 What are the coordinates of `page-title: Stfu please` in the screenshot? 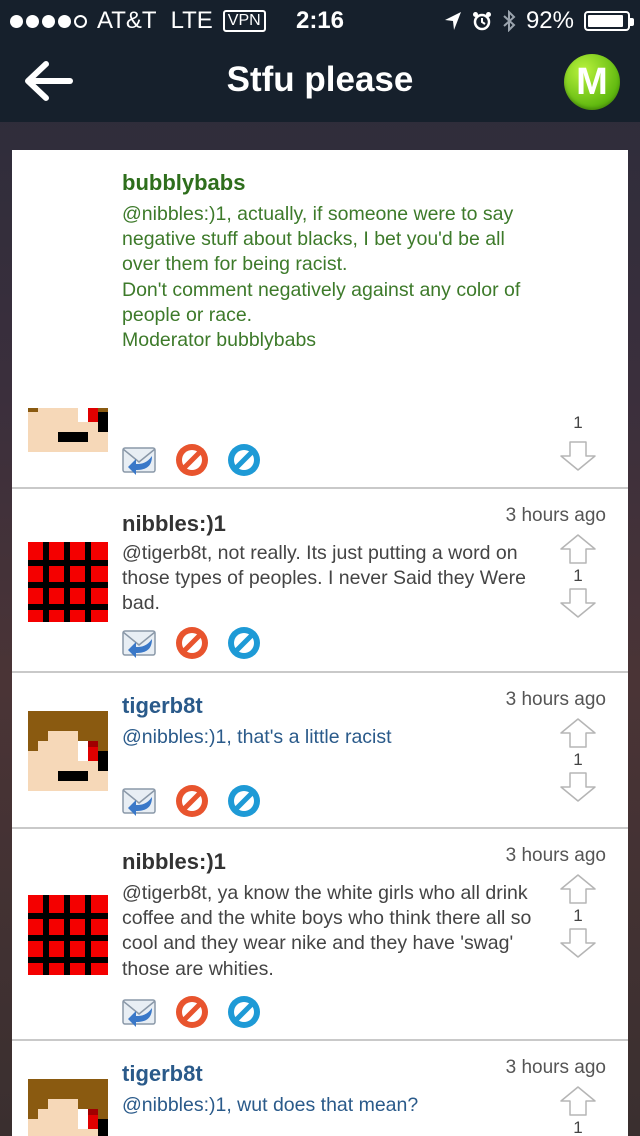 It's located at (320, 79).